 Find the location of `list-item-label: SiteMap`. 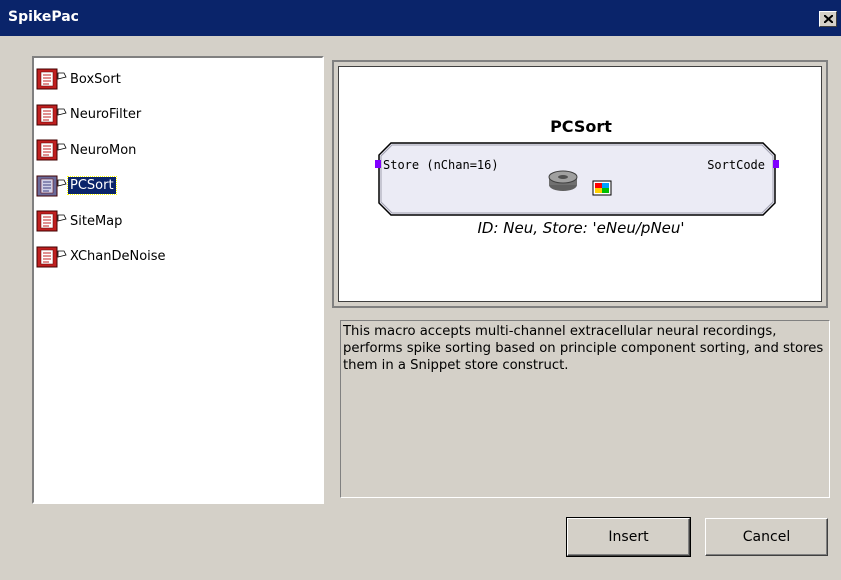

list-item-label: SiteMap is located at coordinates (96, 221).